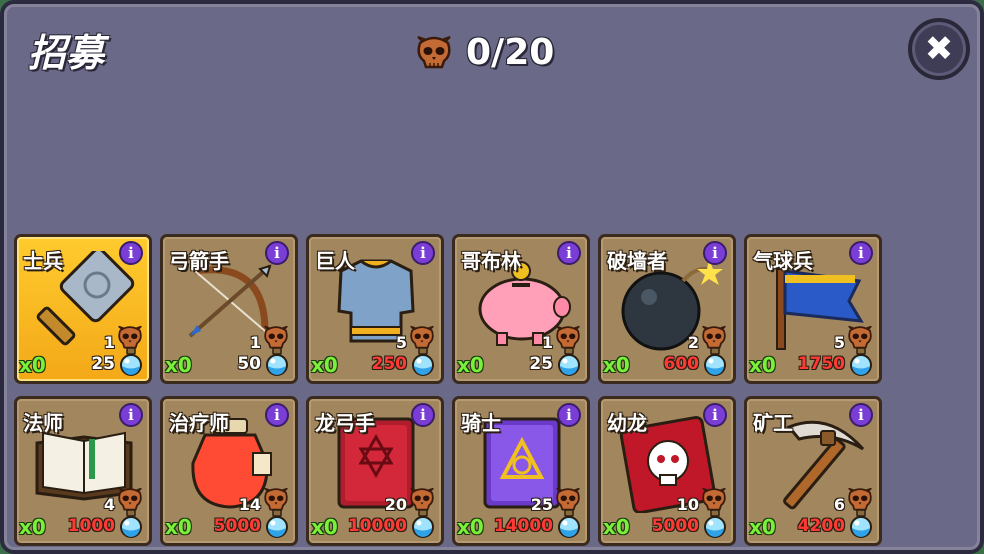 The image size is (984, 554). I want to click on unit-name: 哥布林, so click(491, 261).